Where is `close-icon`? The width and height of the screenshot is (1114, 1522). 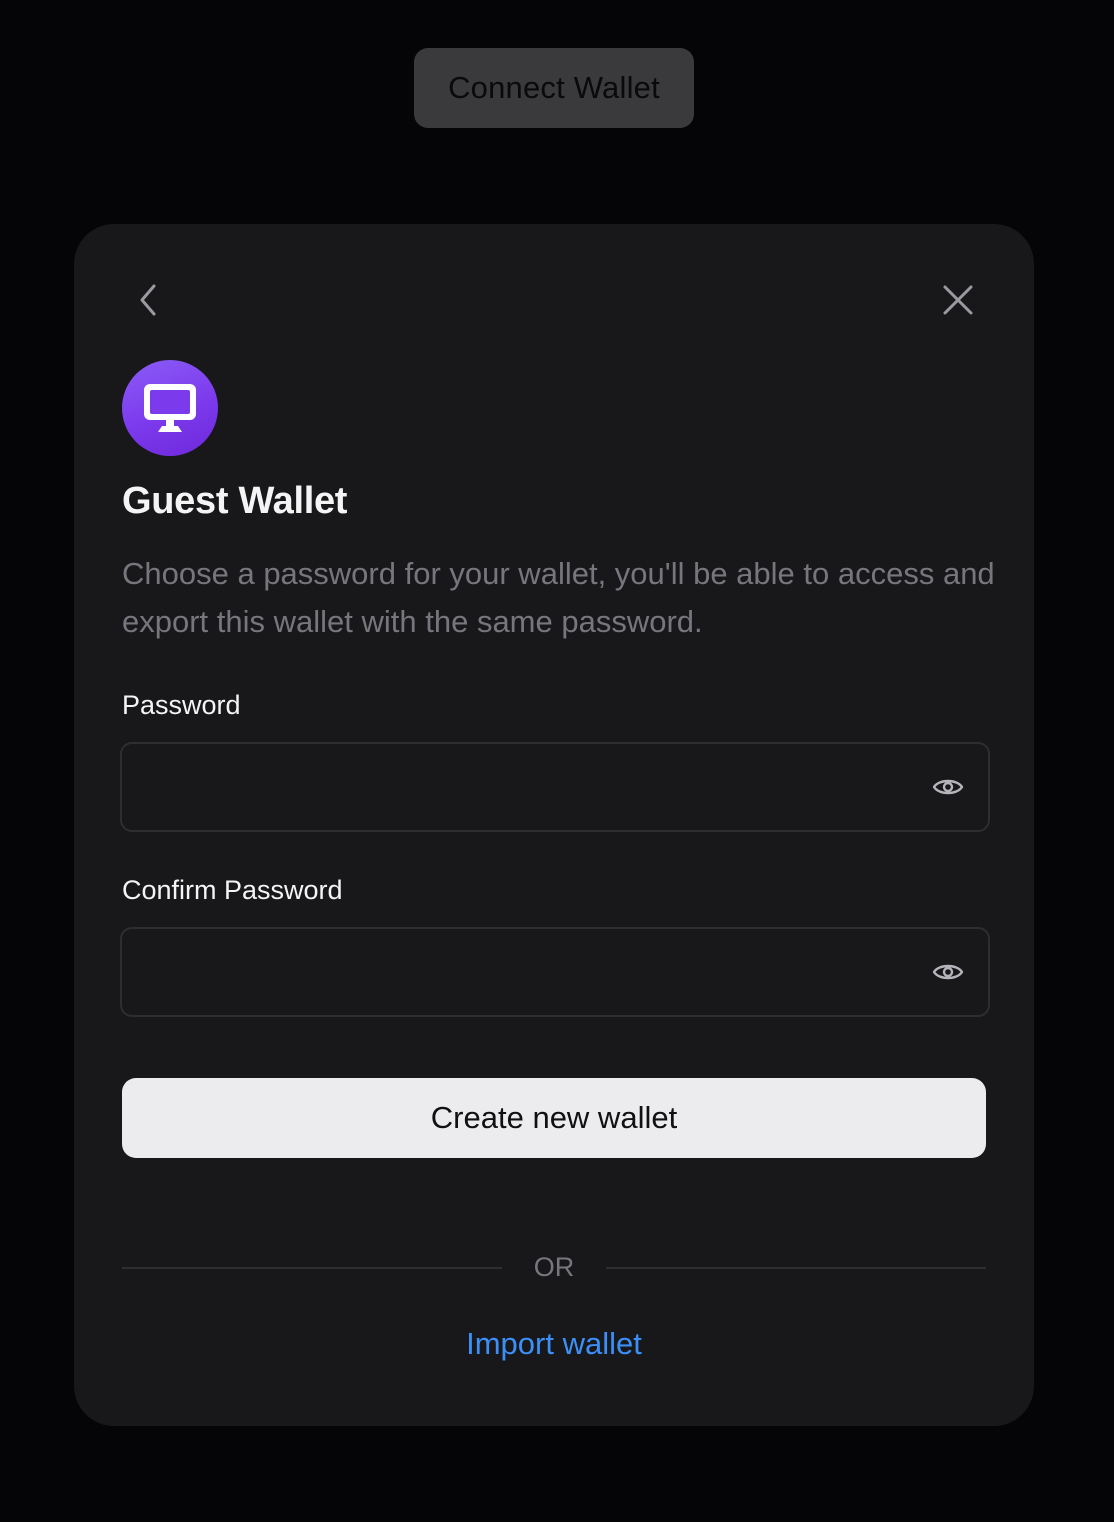
close-icon is located at coordinates (958, 300).